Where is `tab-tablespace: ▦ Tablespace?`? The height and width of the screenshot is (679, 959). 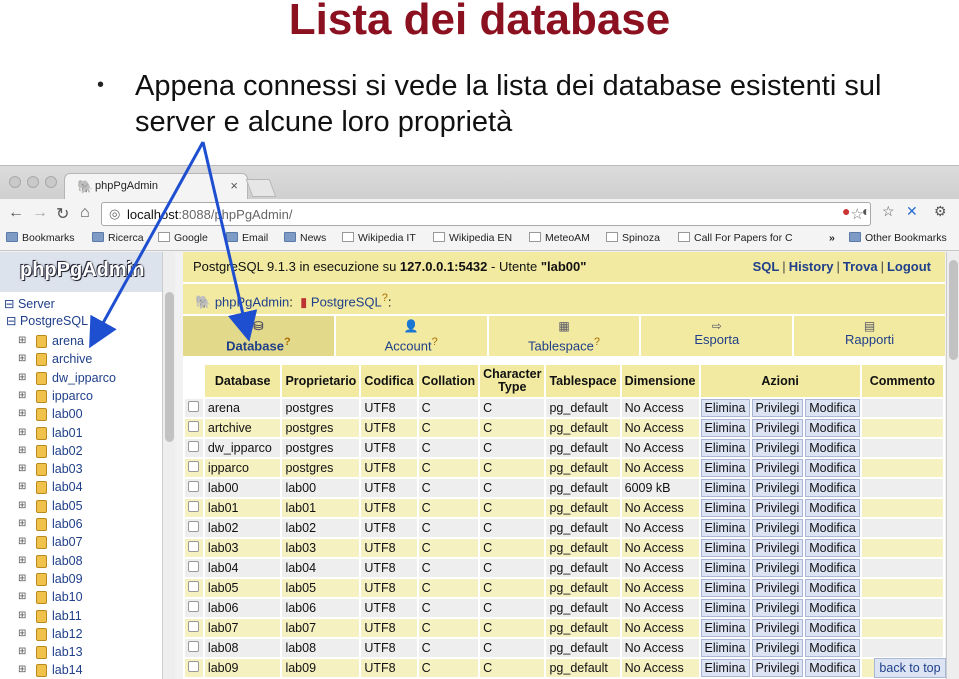 tab-tablespace: ▦ Tablespace? is located at coordinates (564, 336).